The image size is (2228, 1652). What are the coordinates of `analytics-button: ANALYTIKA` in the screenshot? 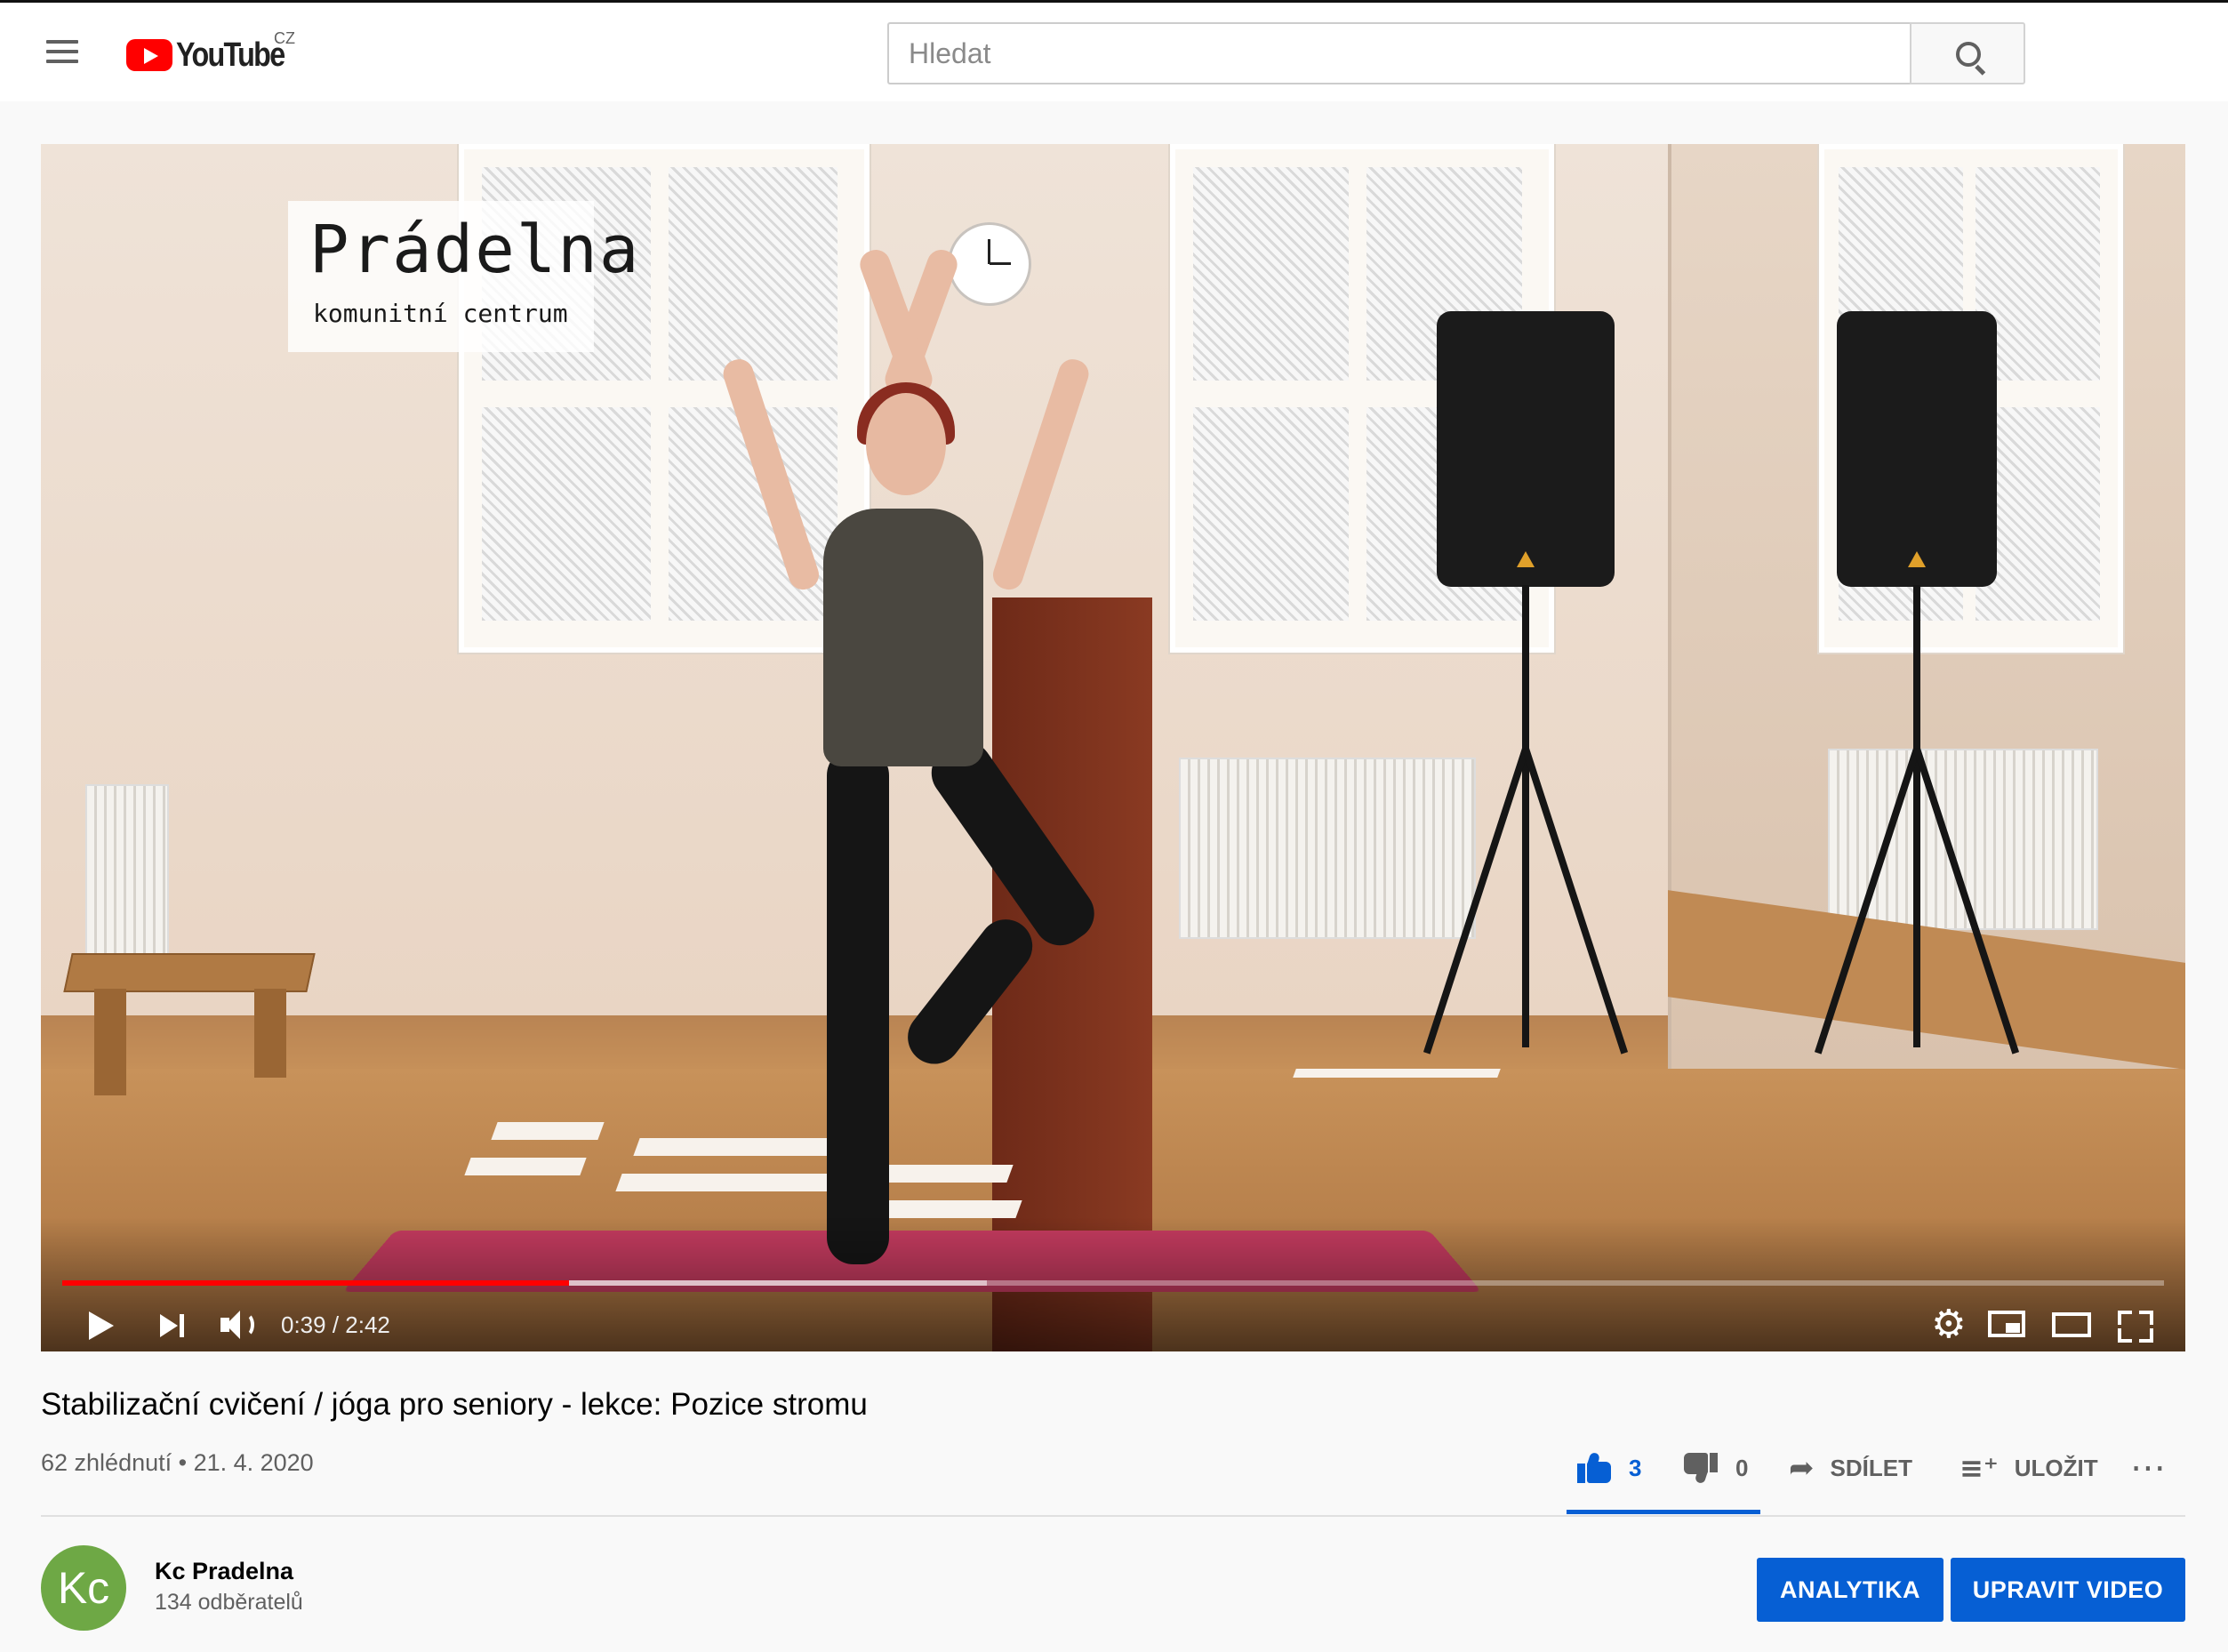 It's located at (1850, 1590).